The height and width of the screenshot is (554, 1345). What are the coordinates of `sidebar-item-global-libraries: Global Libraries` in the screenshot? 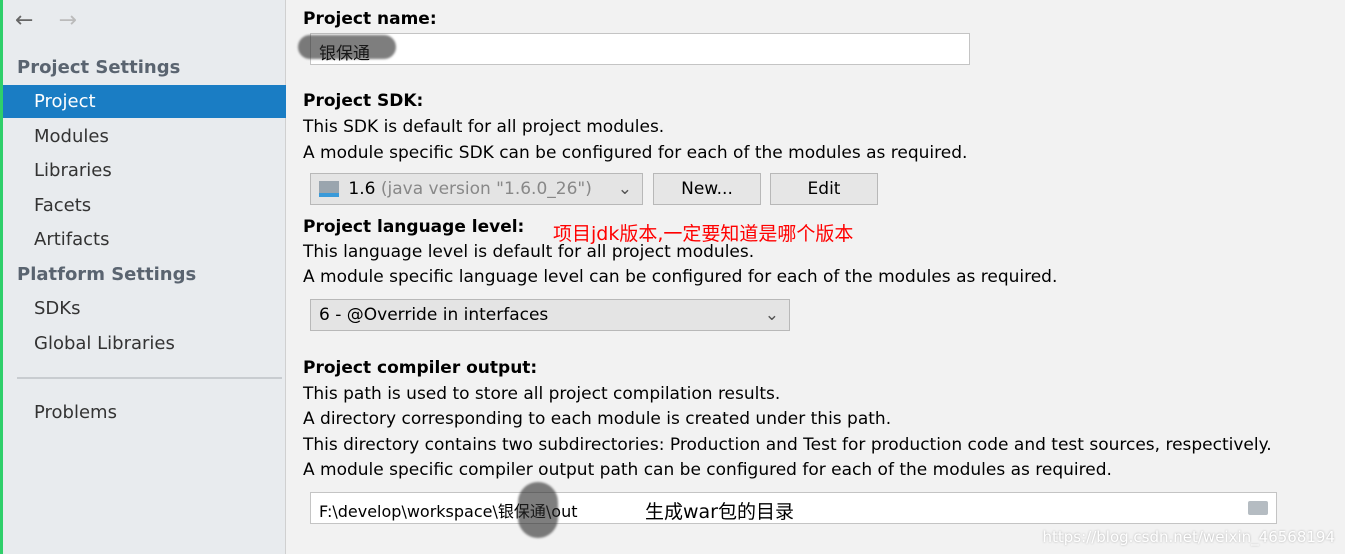 It's located at (144, 343).